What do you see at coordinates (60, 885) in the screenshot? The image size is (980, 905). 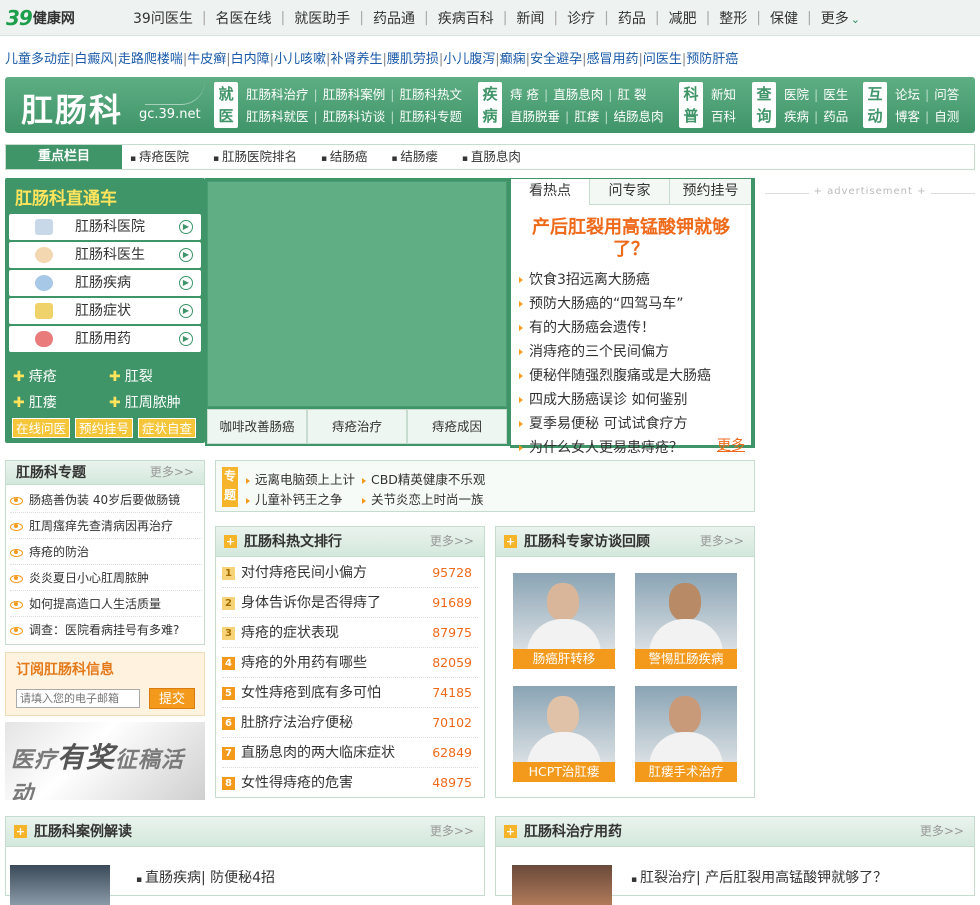 I see `case-thumbnail` at bounding box center [60, 885].